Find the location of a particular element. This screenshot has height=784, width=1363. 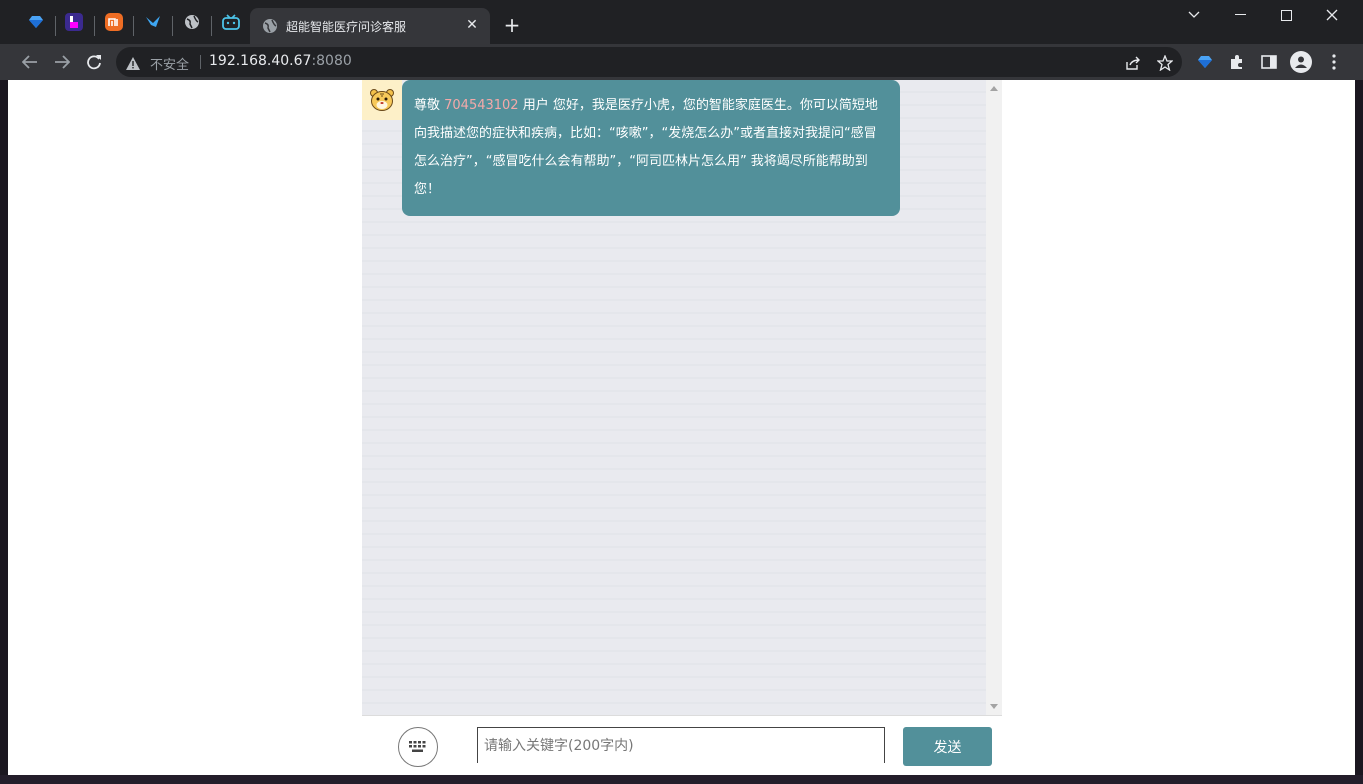

warning-icon is located at coordinates (133, 64).